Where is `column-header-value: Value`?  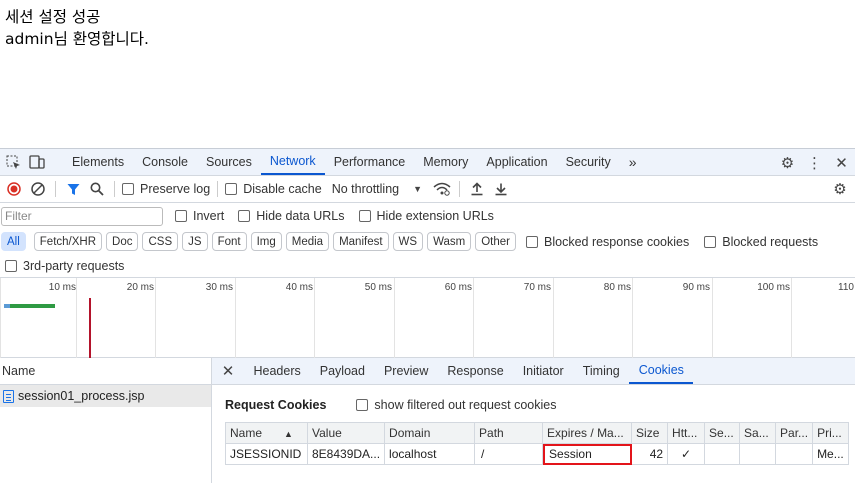 column-header-value: Value is located at coordinates (346, 433).